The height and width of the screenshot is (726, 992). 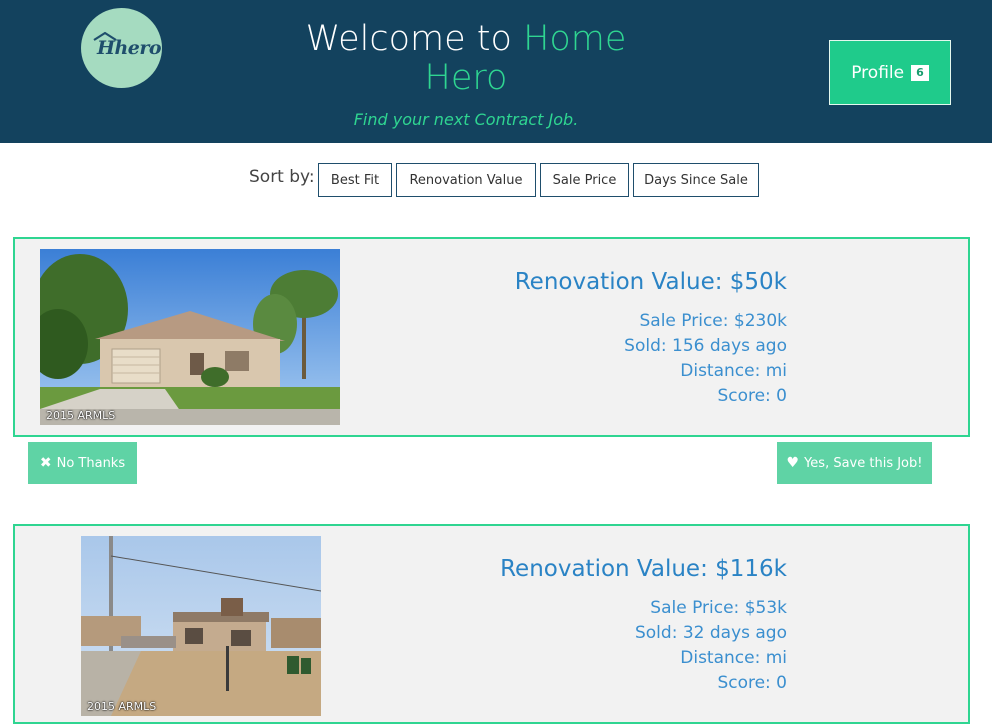 I want to click on profile-button: Profile 6, so click(x=890, y=72).